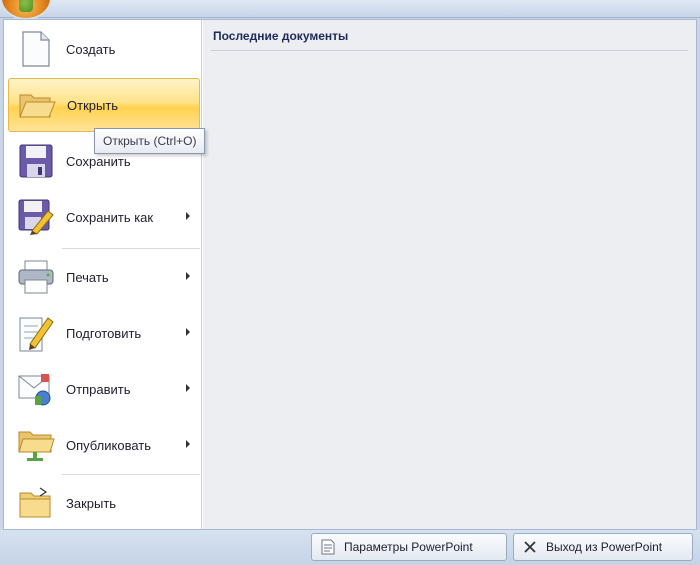 This screenshot has height=565, width=700. I want to click on menu-item-label: Опубликовать, so click(109, 445).